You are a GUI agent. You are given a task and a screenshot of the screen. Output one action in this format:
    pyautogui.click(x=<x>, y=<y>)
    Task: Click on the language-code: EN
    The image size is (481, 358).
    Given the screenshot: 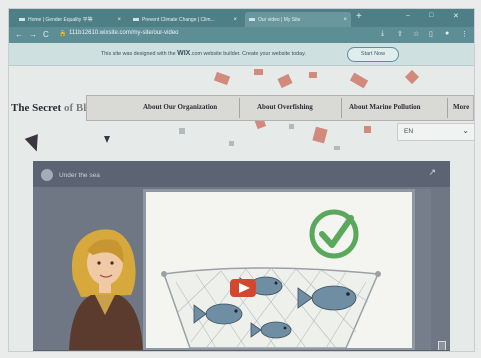 What is the action you would take?
    pyautogui.click(x=409, y=131)
    